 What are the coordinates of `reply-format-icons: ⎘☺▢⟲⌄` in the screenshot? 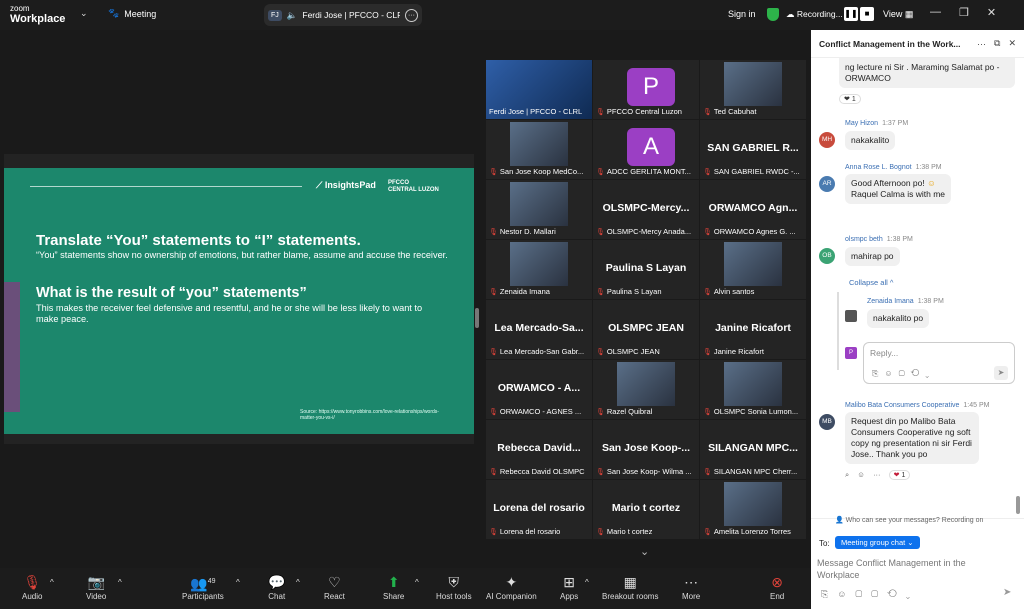 It's located at (903, 374).